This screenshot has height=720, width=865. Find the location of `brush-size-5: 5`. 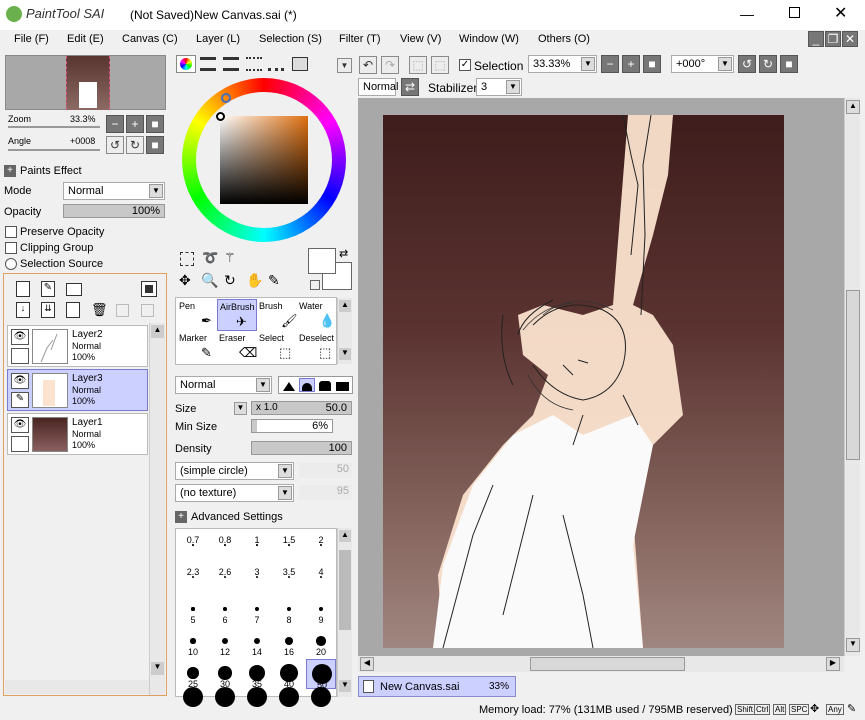

brush-size-5: 5 is located at coordinates (193, 610).